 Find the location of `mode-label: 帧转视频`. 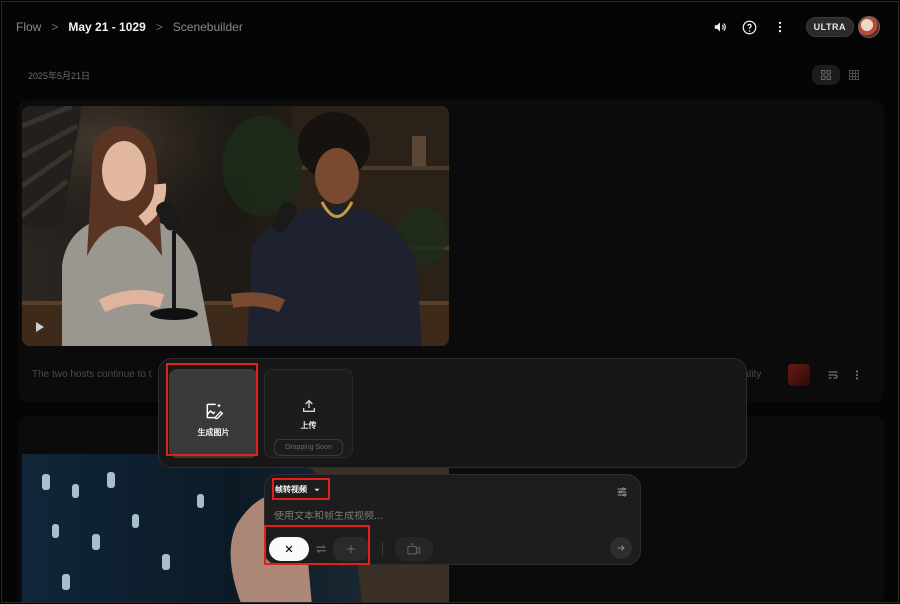

mode-label: 帧转视频 is located at coordinates (291, 489).